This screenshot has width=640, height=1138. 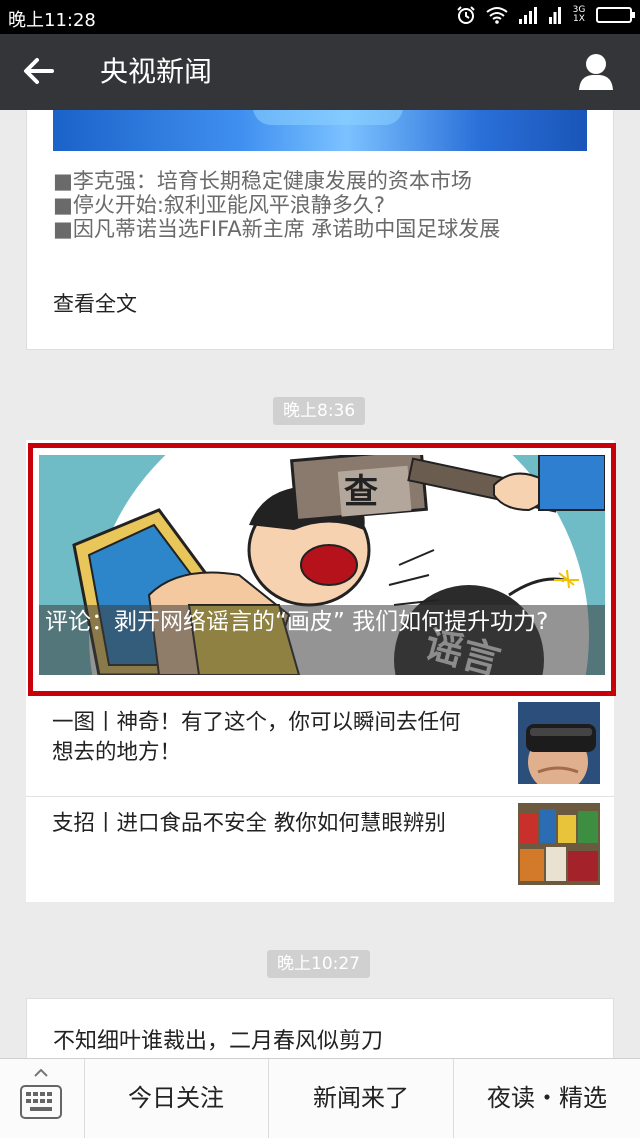 I want to click on alarm-icon, so click(x=466, y=15).